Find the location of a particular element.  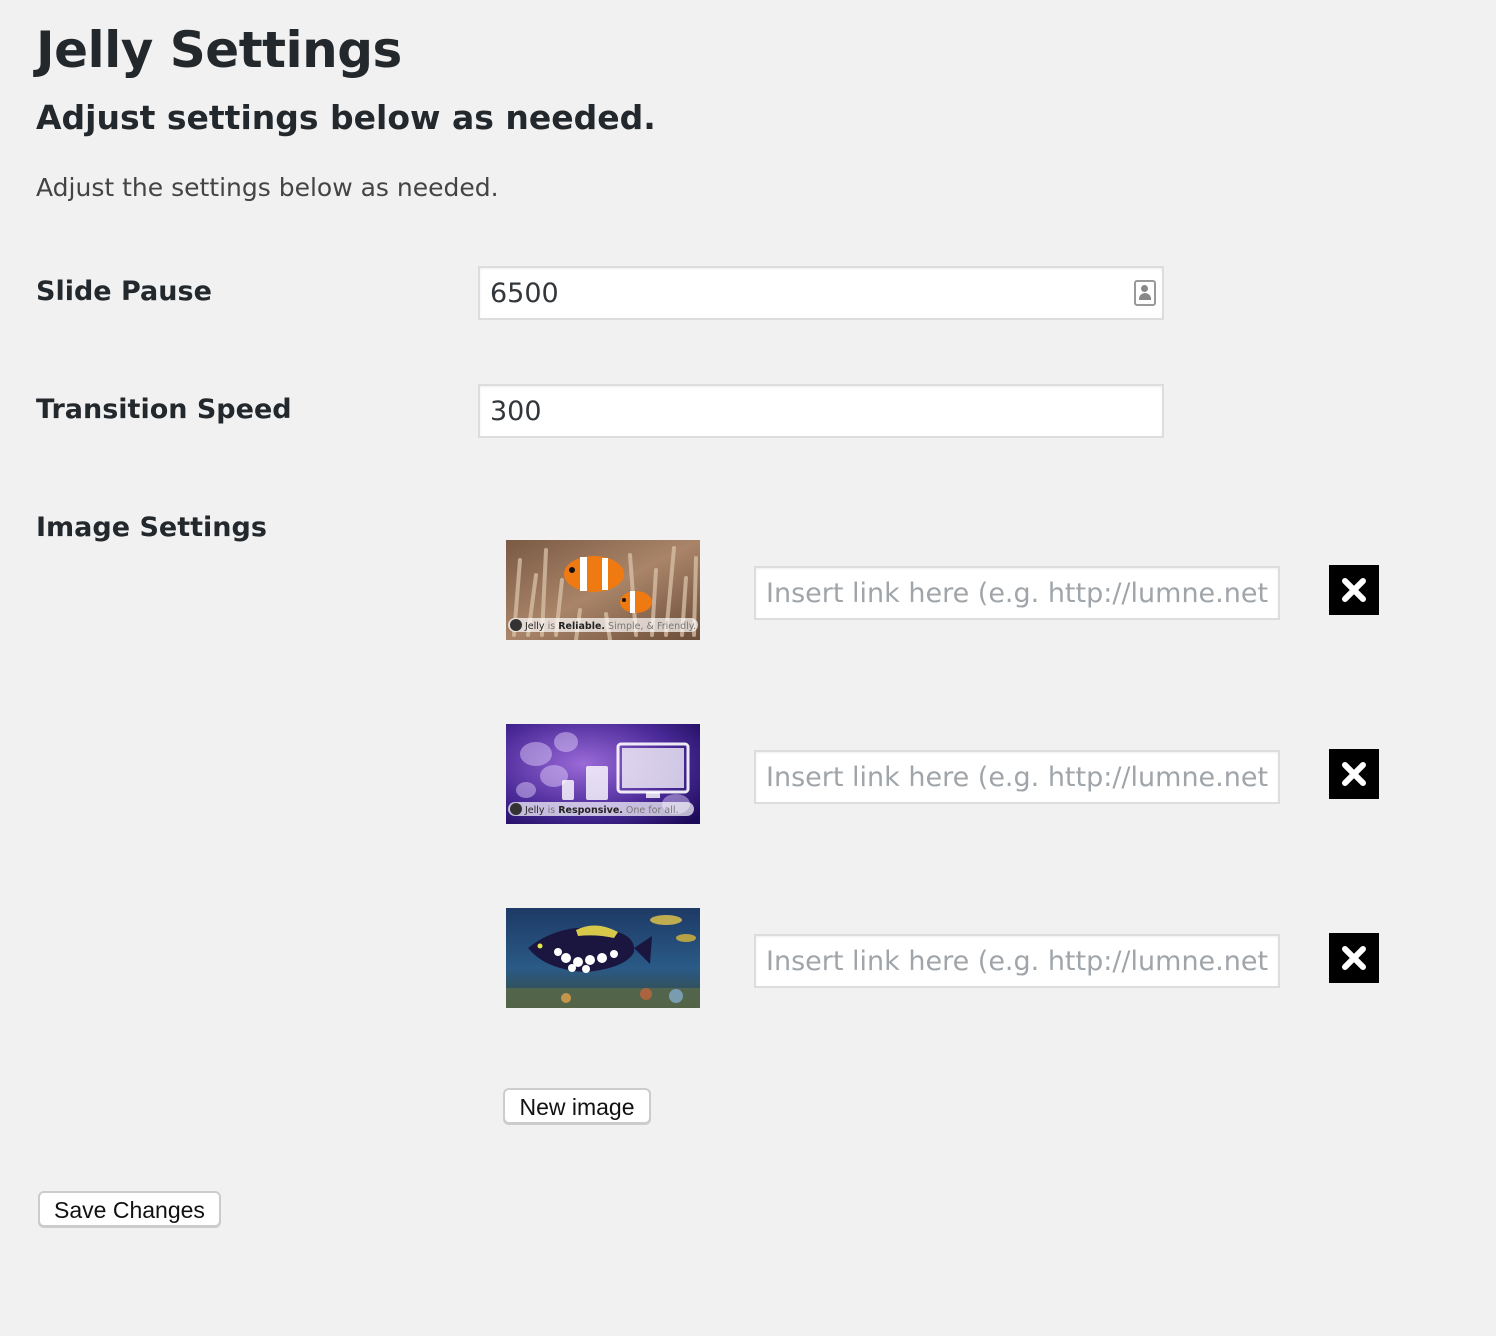

svg-text:Jelly is Reliable.: Jelly is Reliable. Simple, & Friendly. is located at coordinates (610, 626).